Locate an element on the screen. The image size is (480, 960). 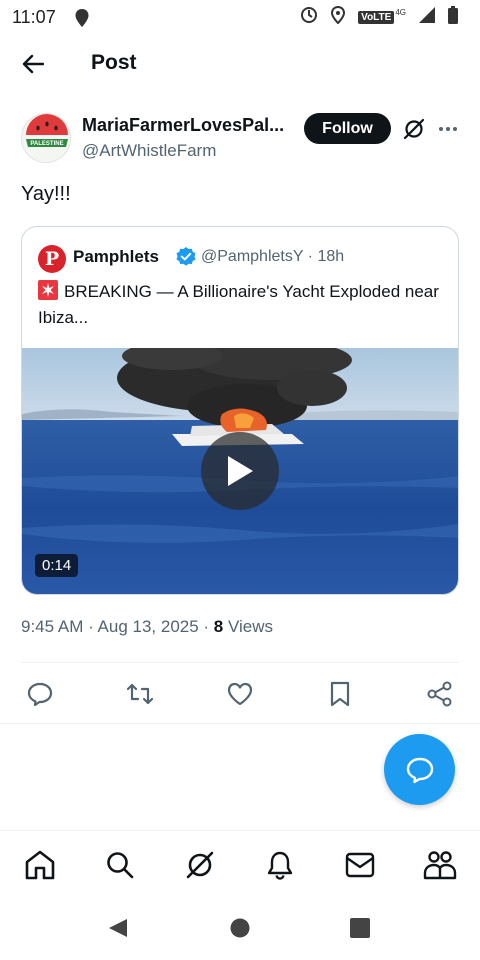
share-icon is located at coordinates (439, 694).